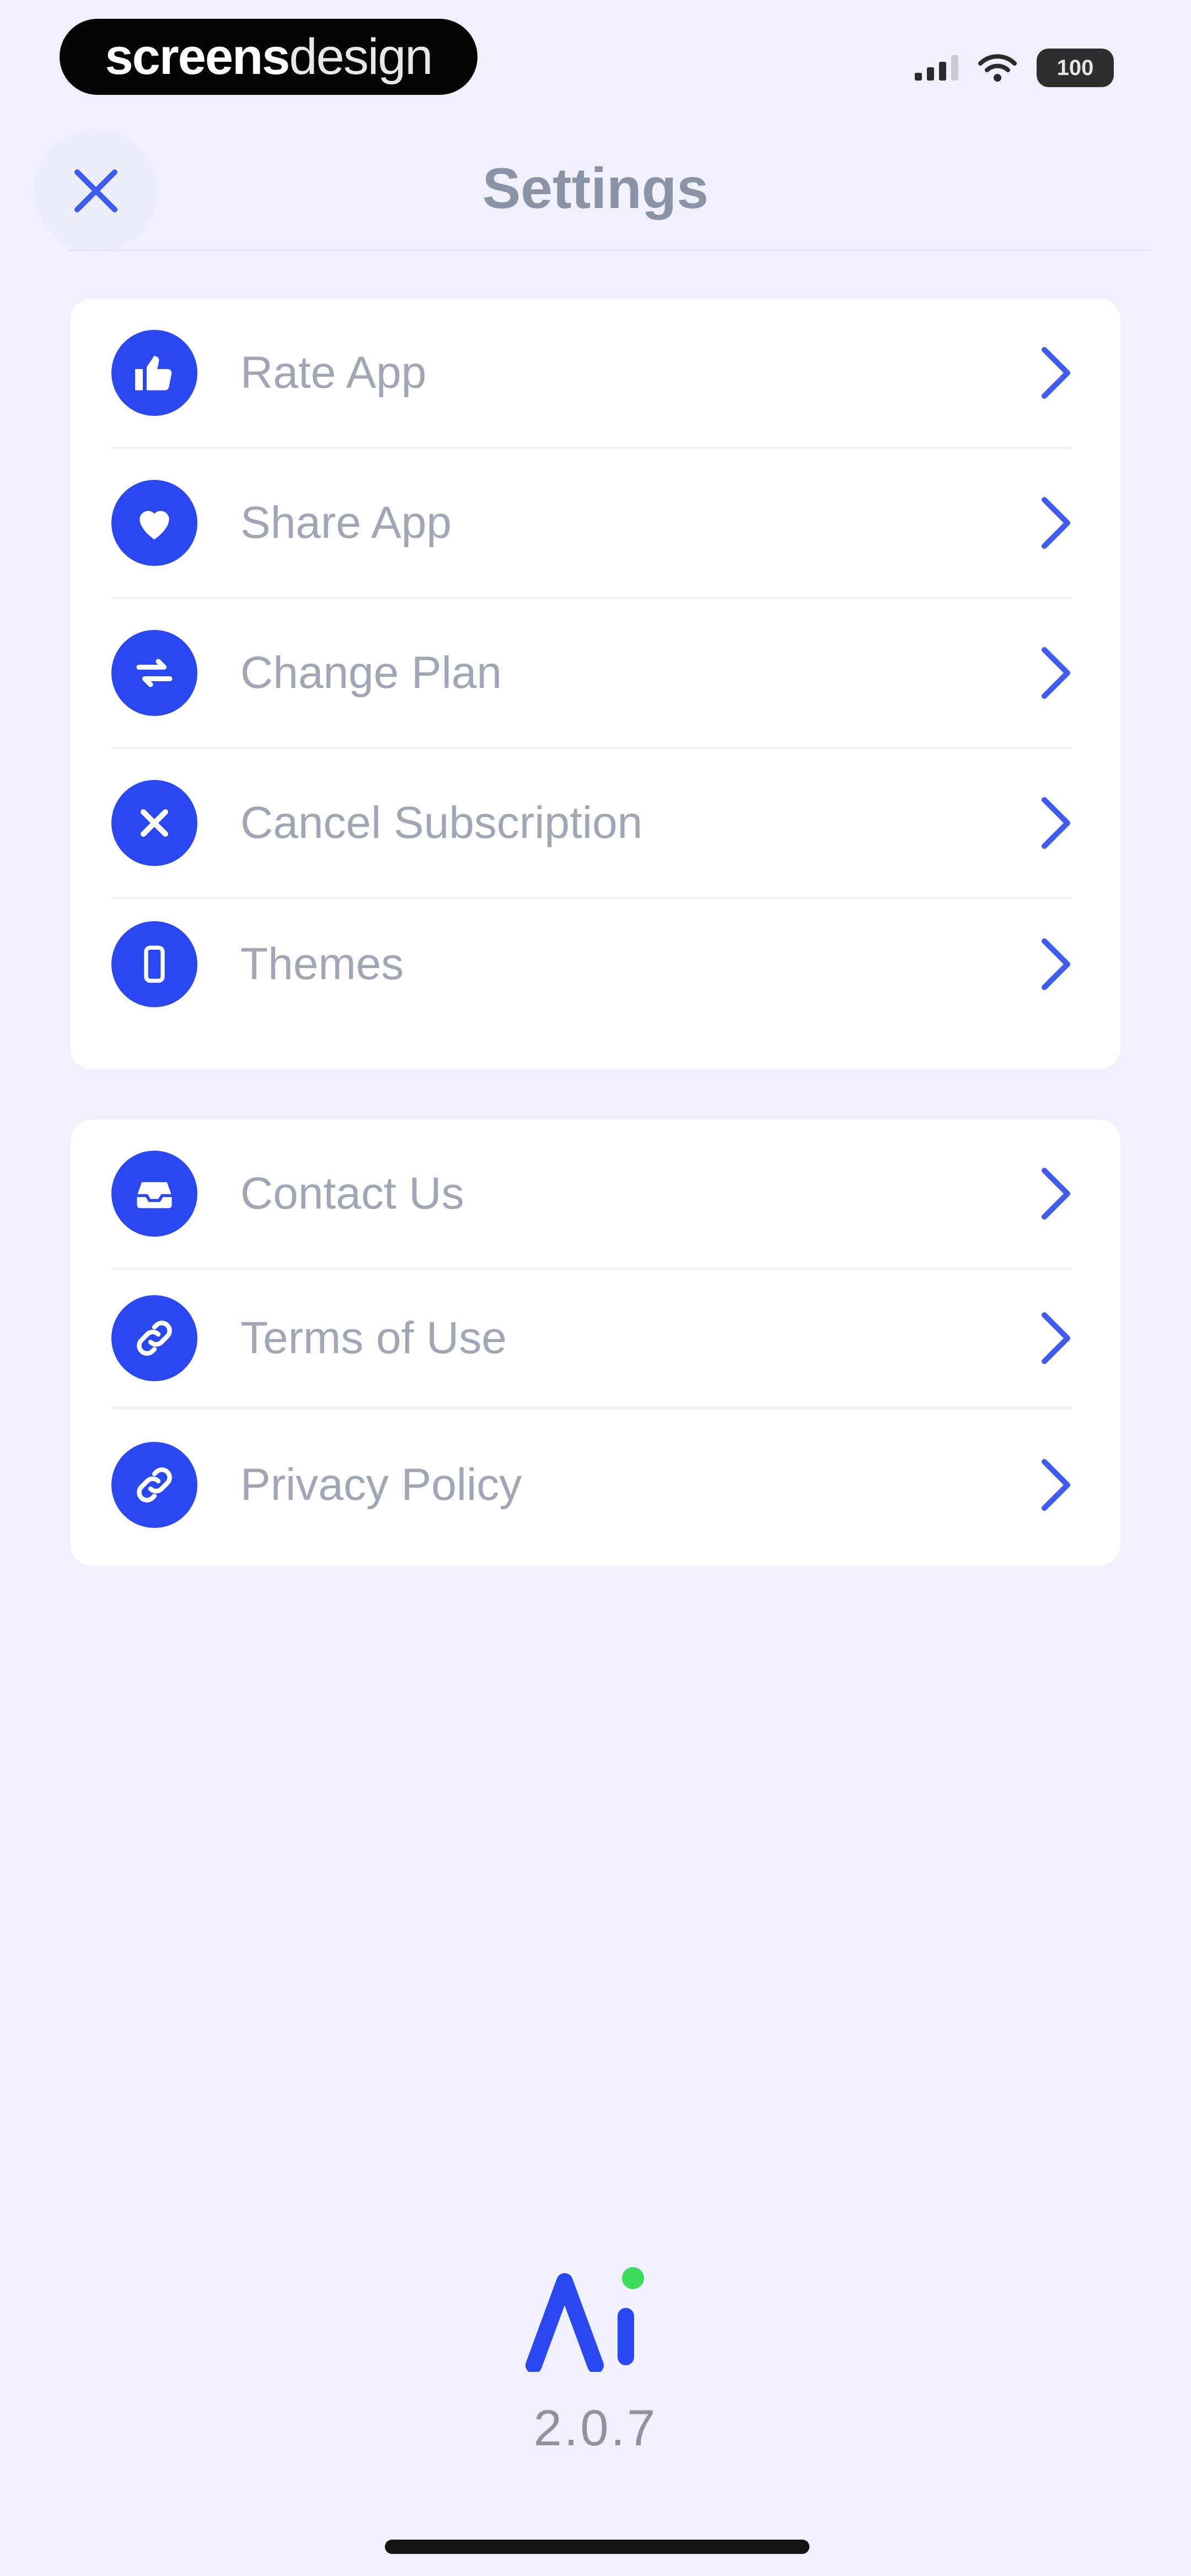  I want to click on settings-row-privacy-policy: Privacy Policy, so click(591, 1485).